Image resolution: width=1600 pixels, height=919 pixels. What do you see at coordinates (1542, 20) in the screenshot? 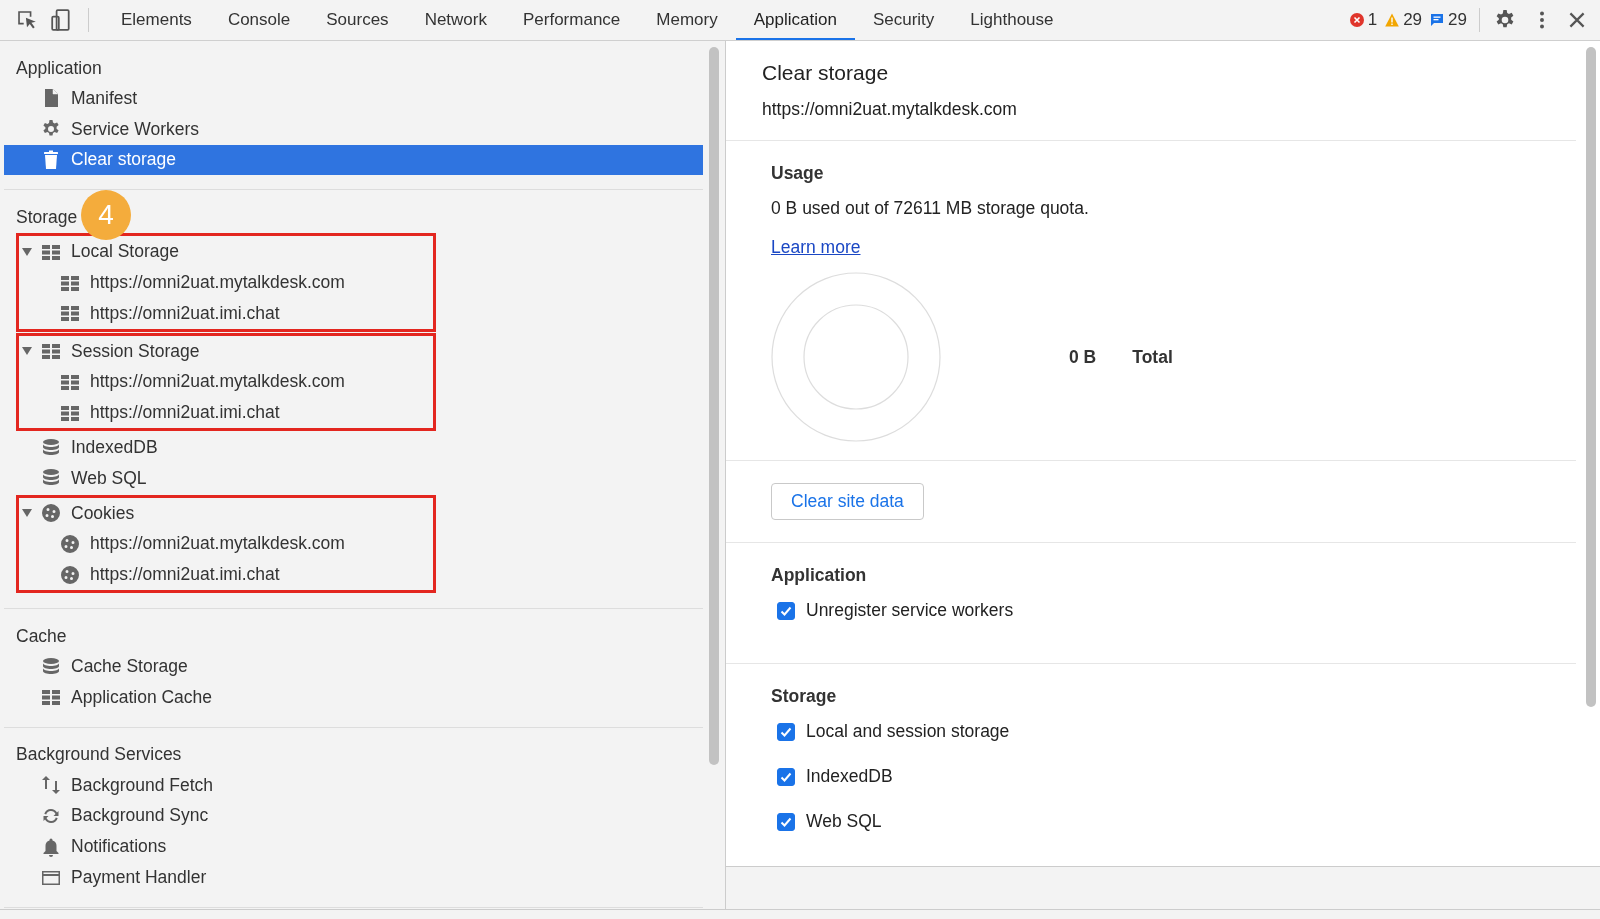
I see `more-menu-icon` at bounding box center [1542, 20].